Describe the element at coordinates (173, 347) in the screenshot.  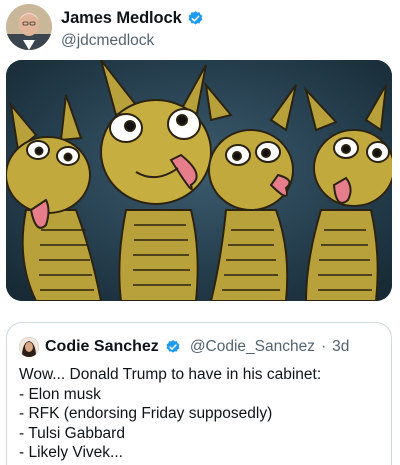
I see `quoted-verified-badge-icon` at that location.